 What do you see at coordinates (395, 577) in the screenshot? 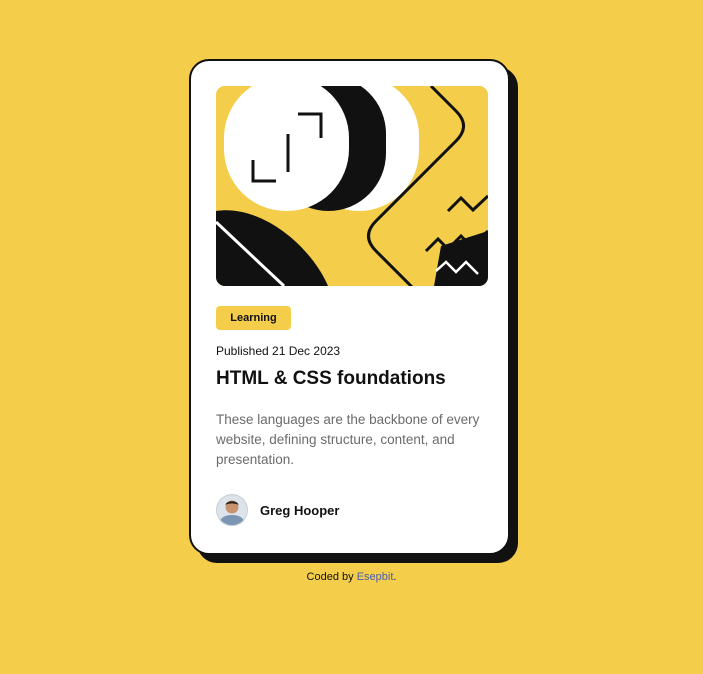
I see `attribution-suffix: .` at bounding box center [395, 577].